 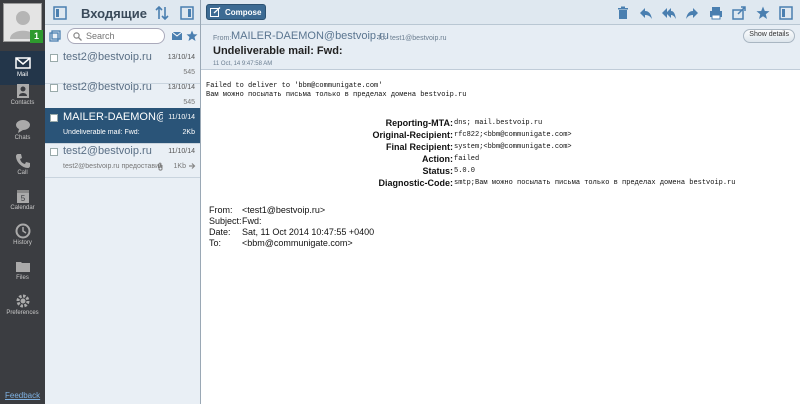 I want to click on message-size: 2Kb, so click(x=188, y=132).